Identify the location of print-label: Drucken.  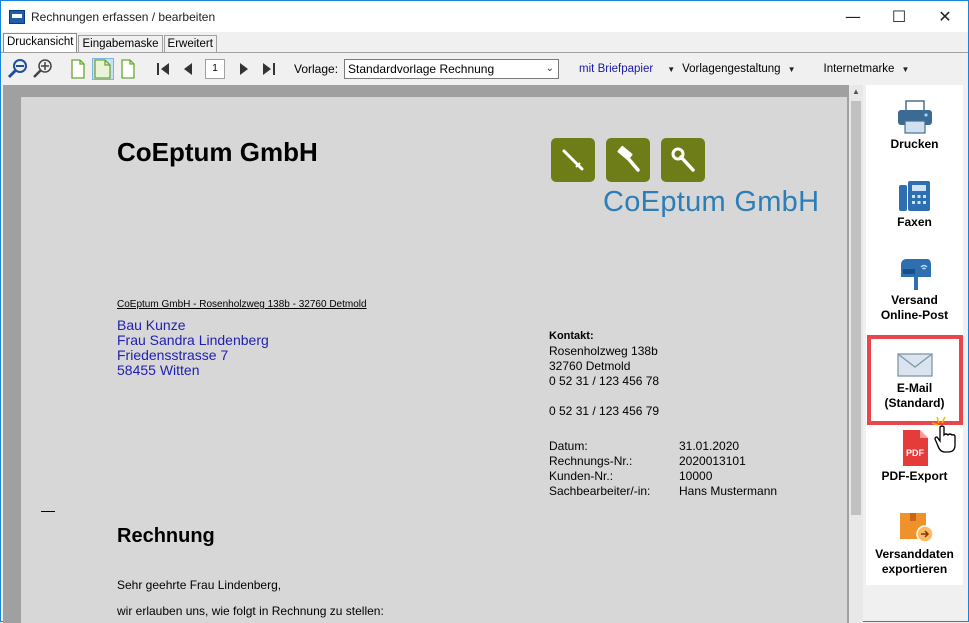
(914, 144).